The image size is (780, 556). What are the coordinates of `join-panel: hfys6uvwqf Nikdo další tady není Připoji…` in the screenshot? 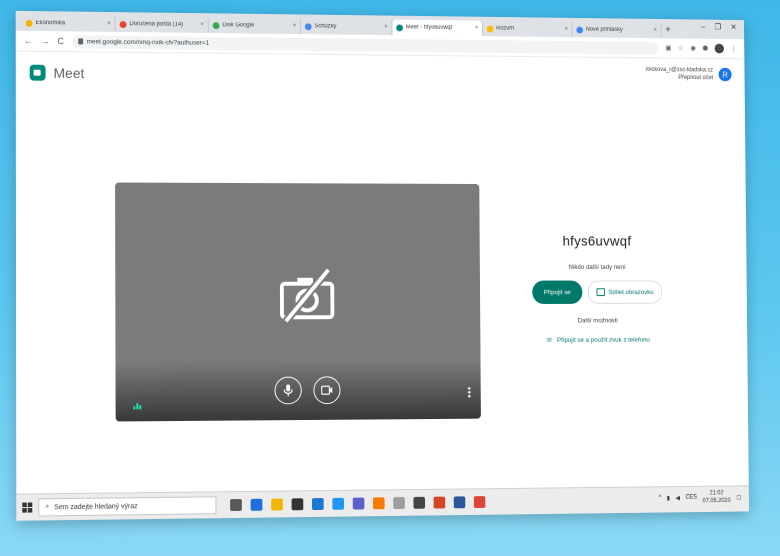 It's located at (597, 288).